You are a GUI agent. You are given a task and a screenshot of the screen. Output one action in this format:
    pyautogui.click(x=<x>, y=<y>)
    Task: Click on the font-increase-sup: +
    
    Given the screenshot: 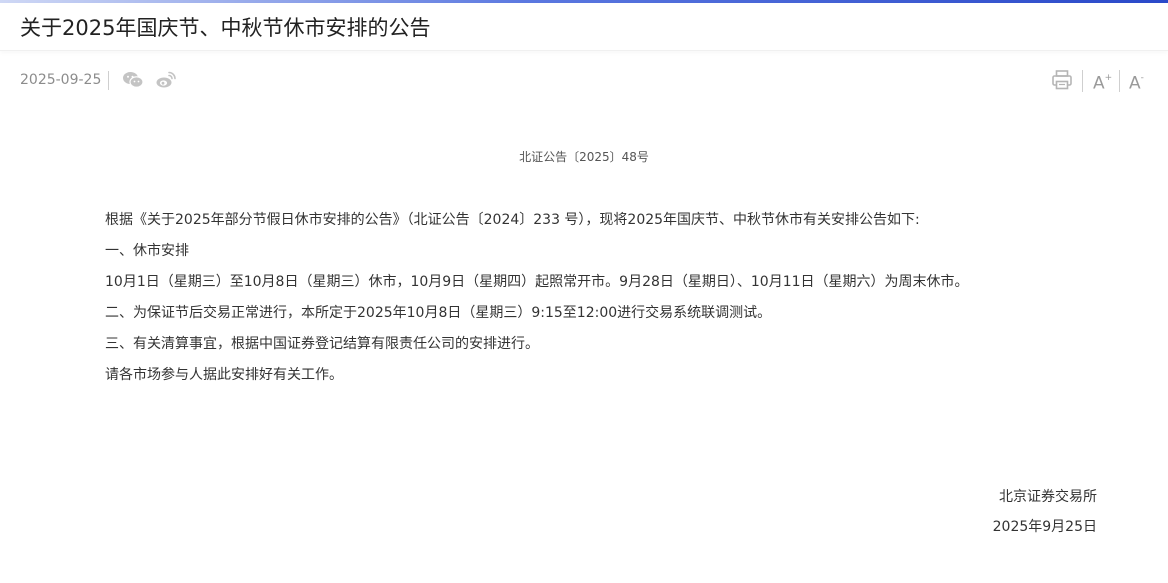 What is the action you would take?
    pyautogui.click(x=1108, y=78)
    